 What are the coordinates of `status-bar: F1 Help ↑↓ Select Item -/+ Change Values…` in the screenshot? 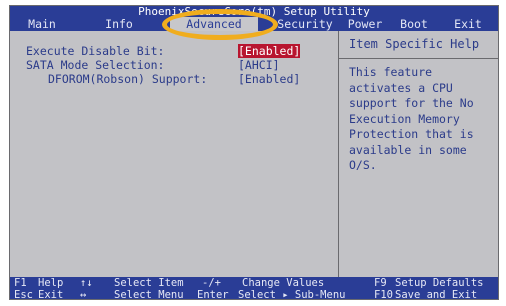 It's located at (254, 288).